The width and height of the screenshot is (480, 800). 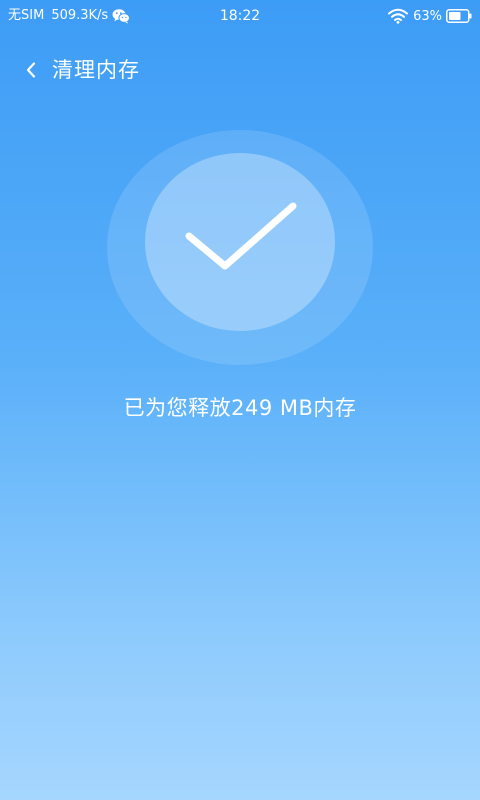 I want to click on check-icon, so click(x=241, y=236).